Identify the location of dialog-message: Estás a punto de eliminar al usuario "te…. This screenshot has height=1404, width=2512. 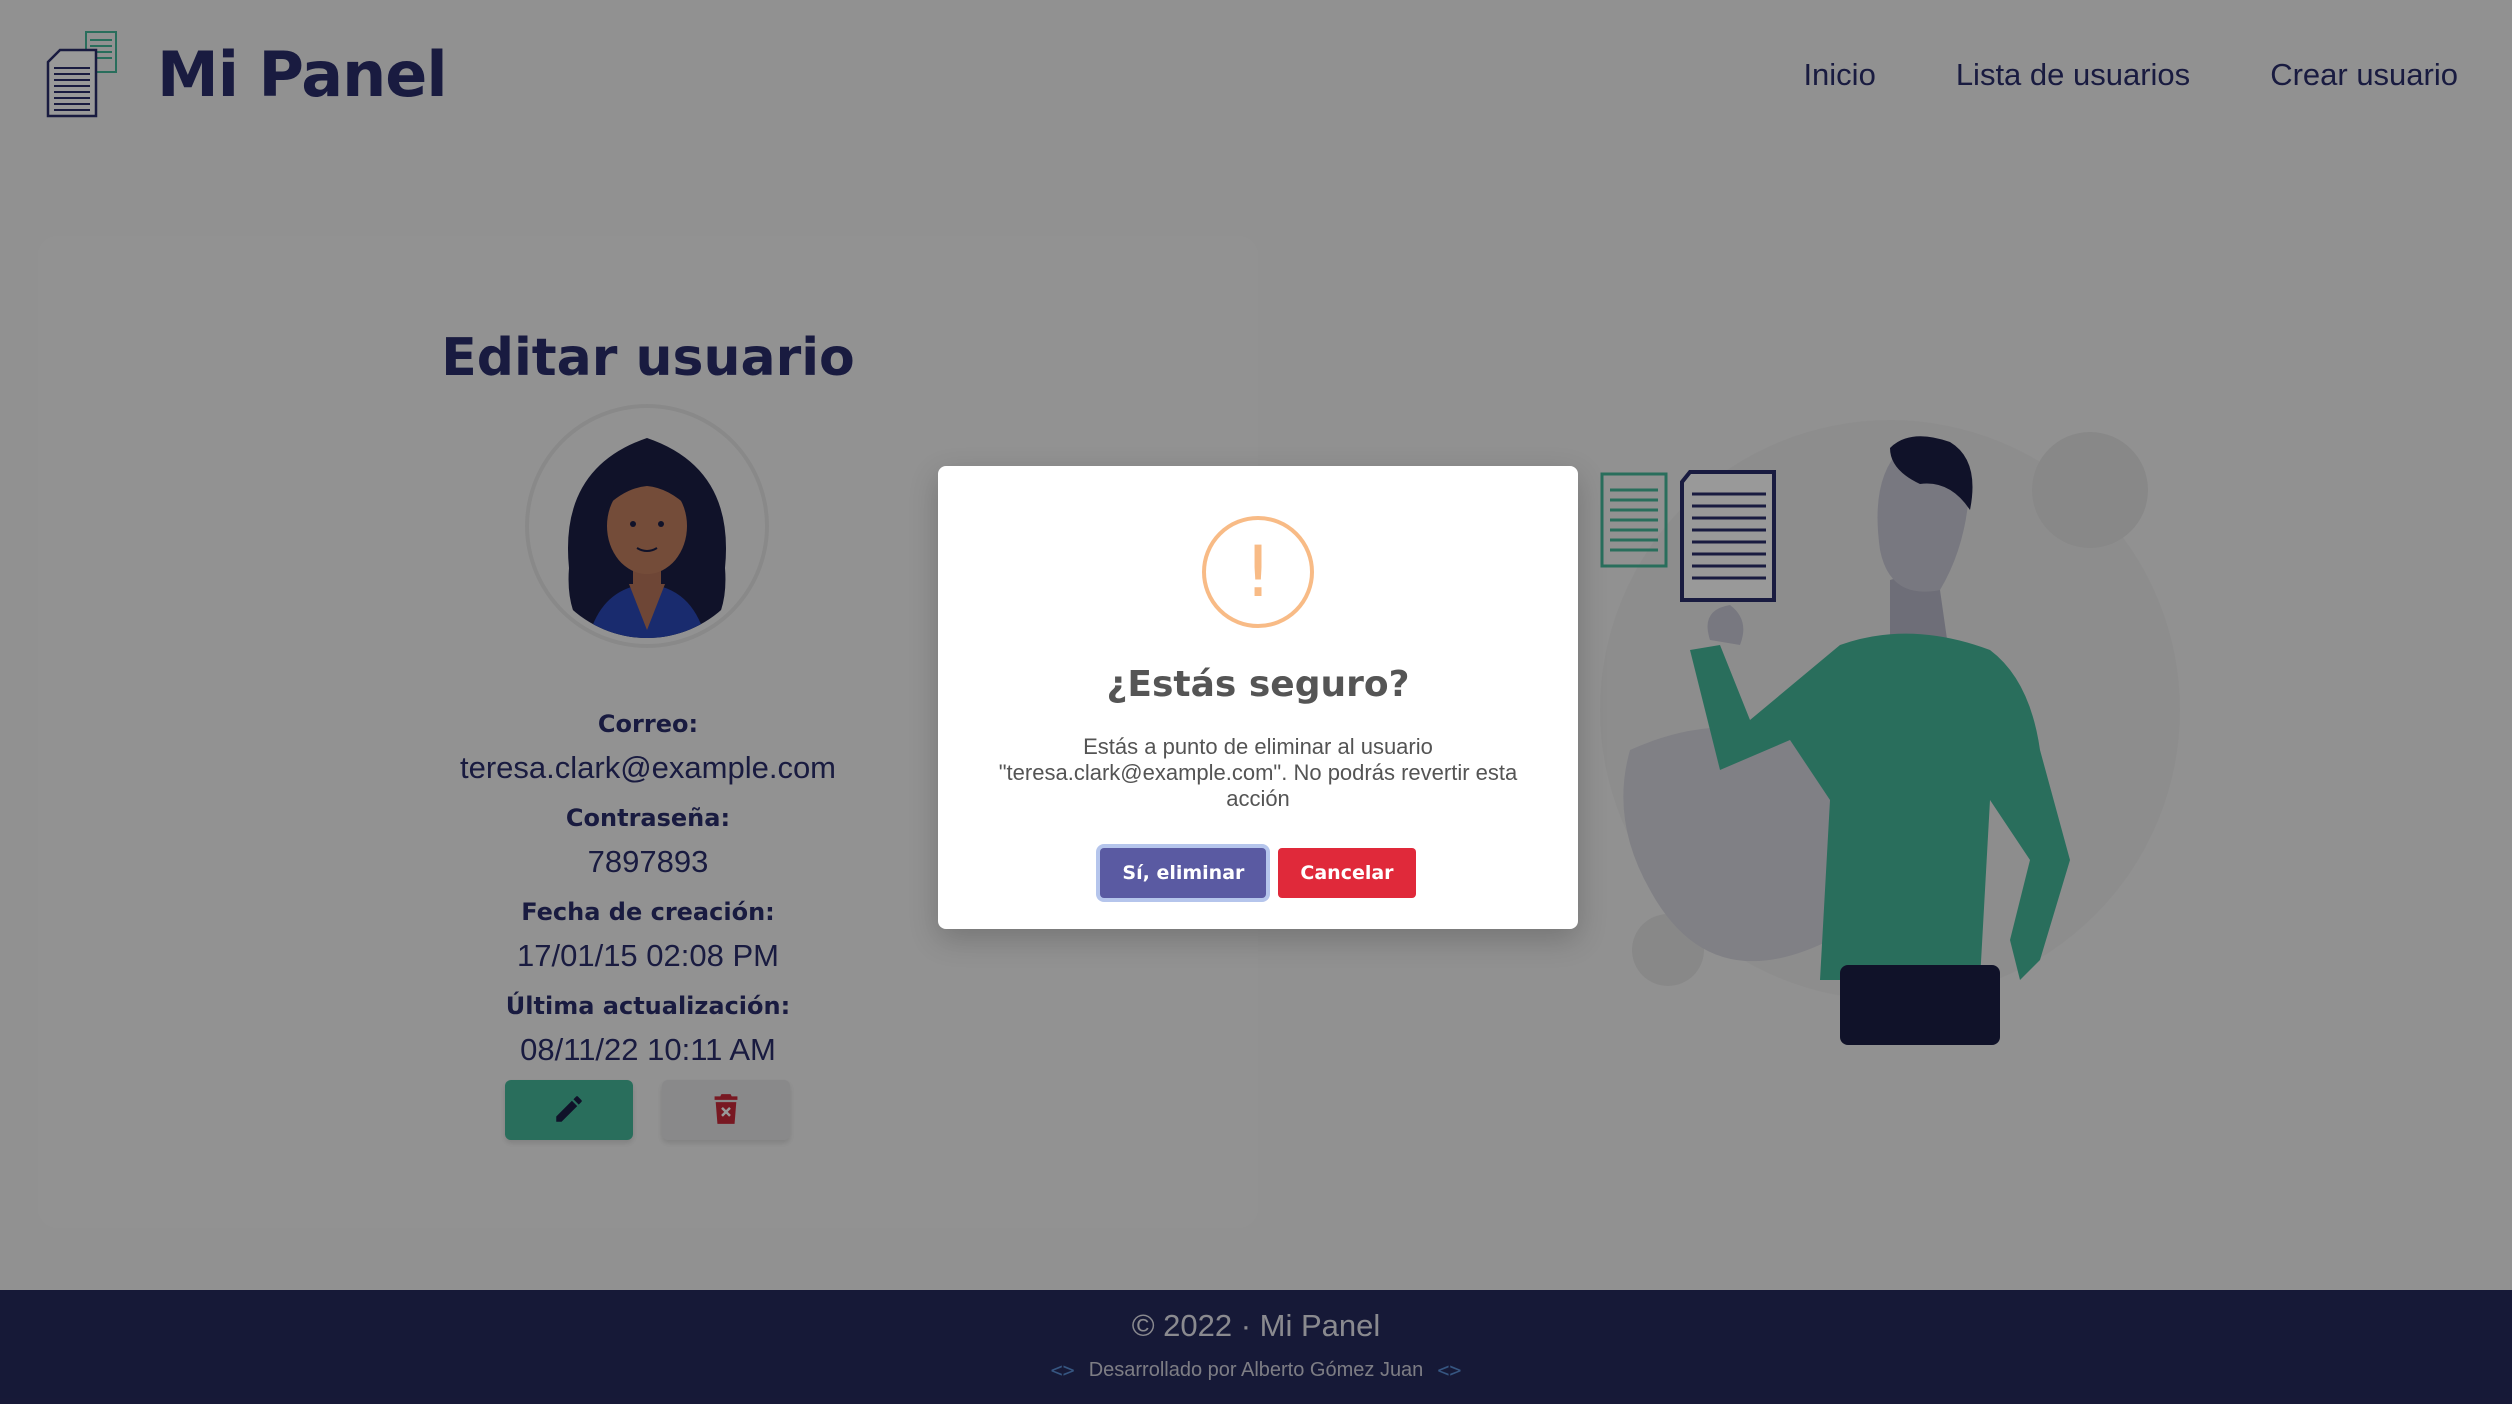
(1258, 772).